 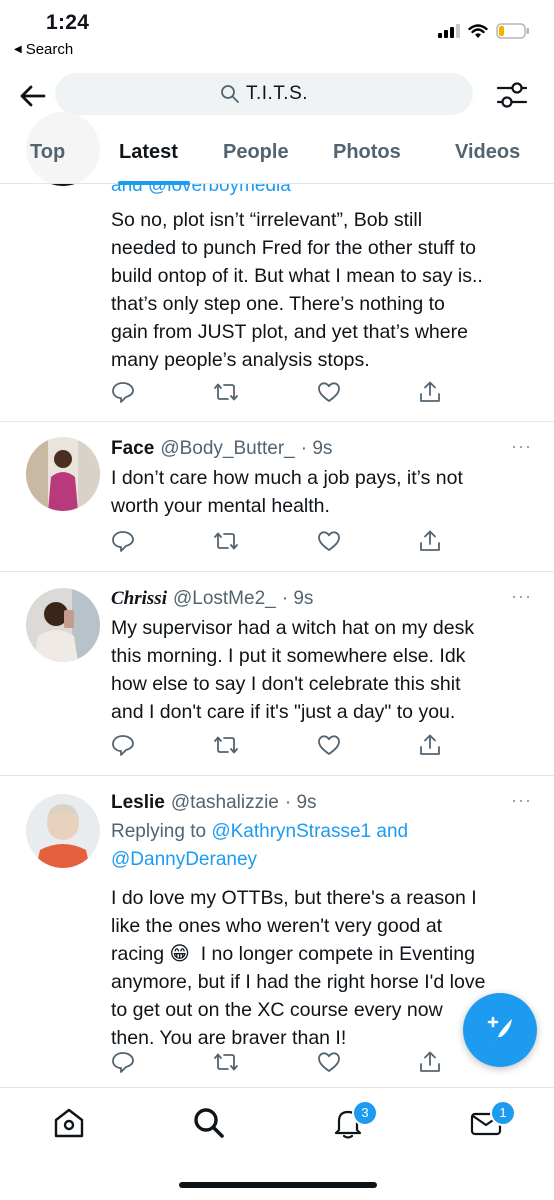 I want to click on reply-mention: @KathrynStrasse1, so click(x=291, y=831).